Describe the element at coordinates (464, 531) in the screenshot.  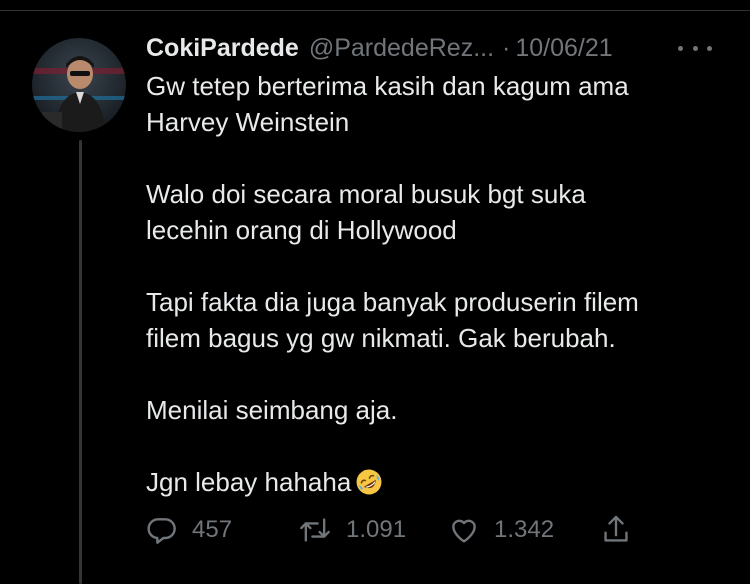
I see `like-icon` at that location.